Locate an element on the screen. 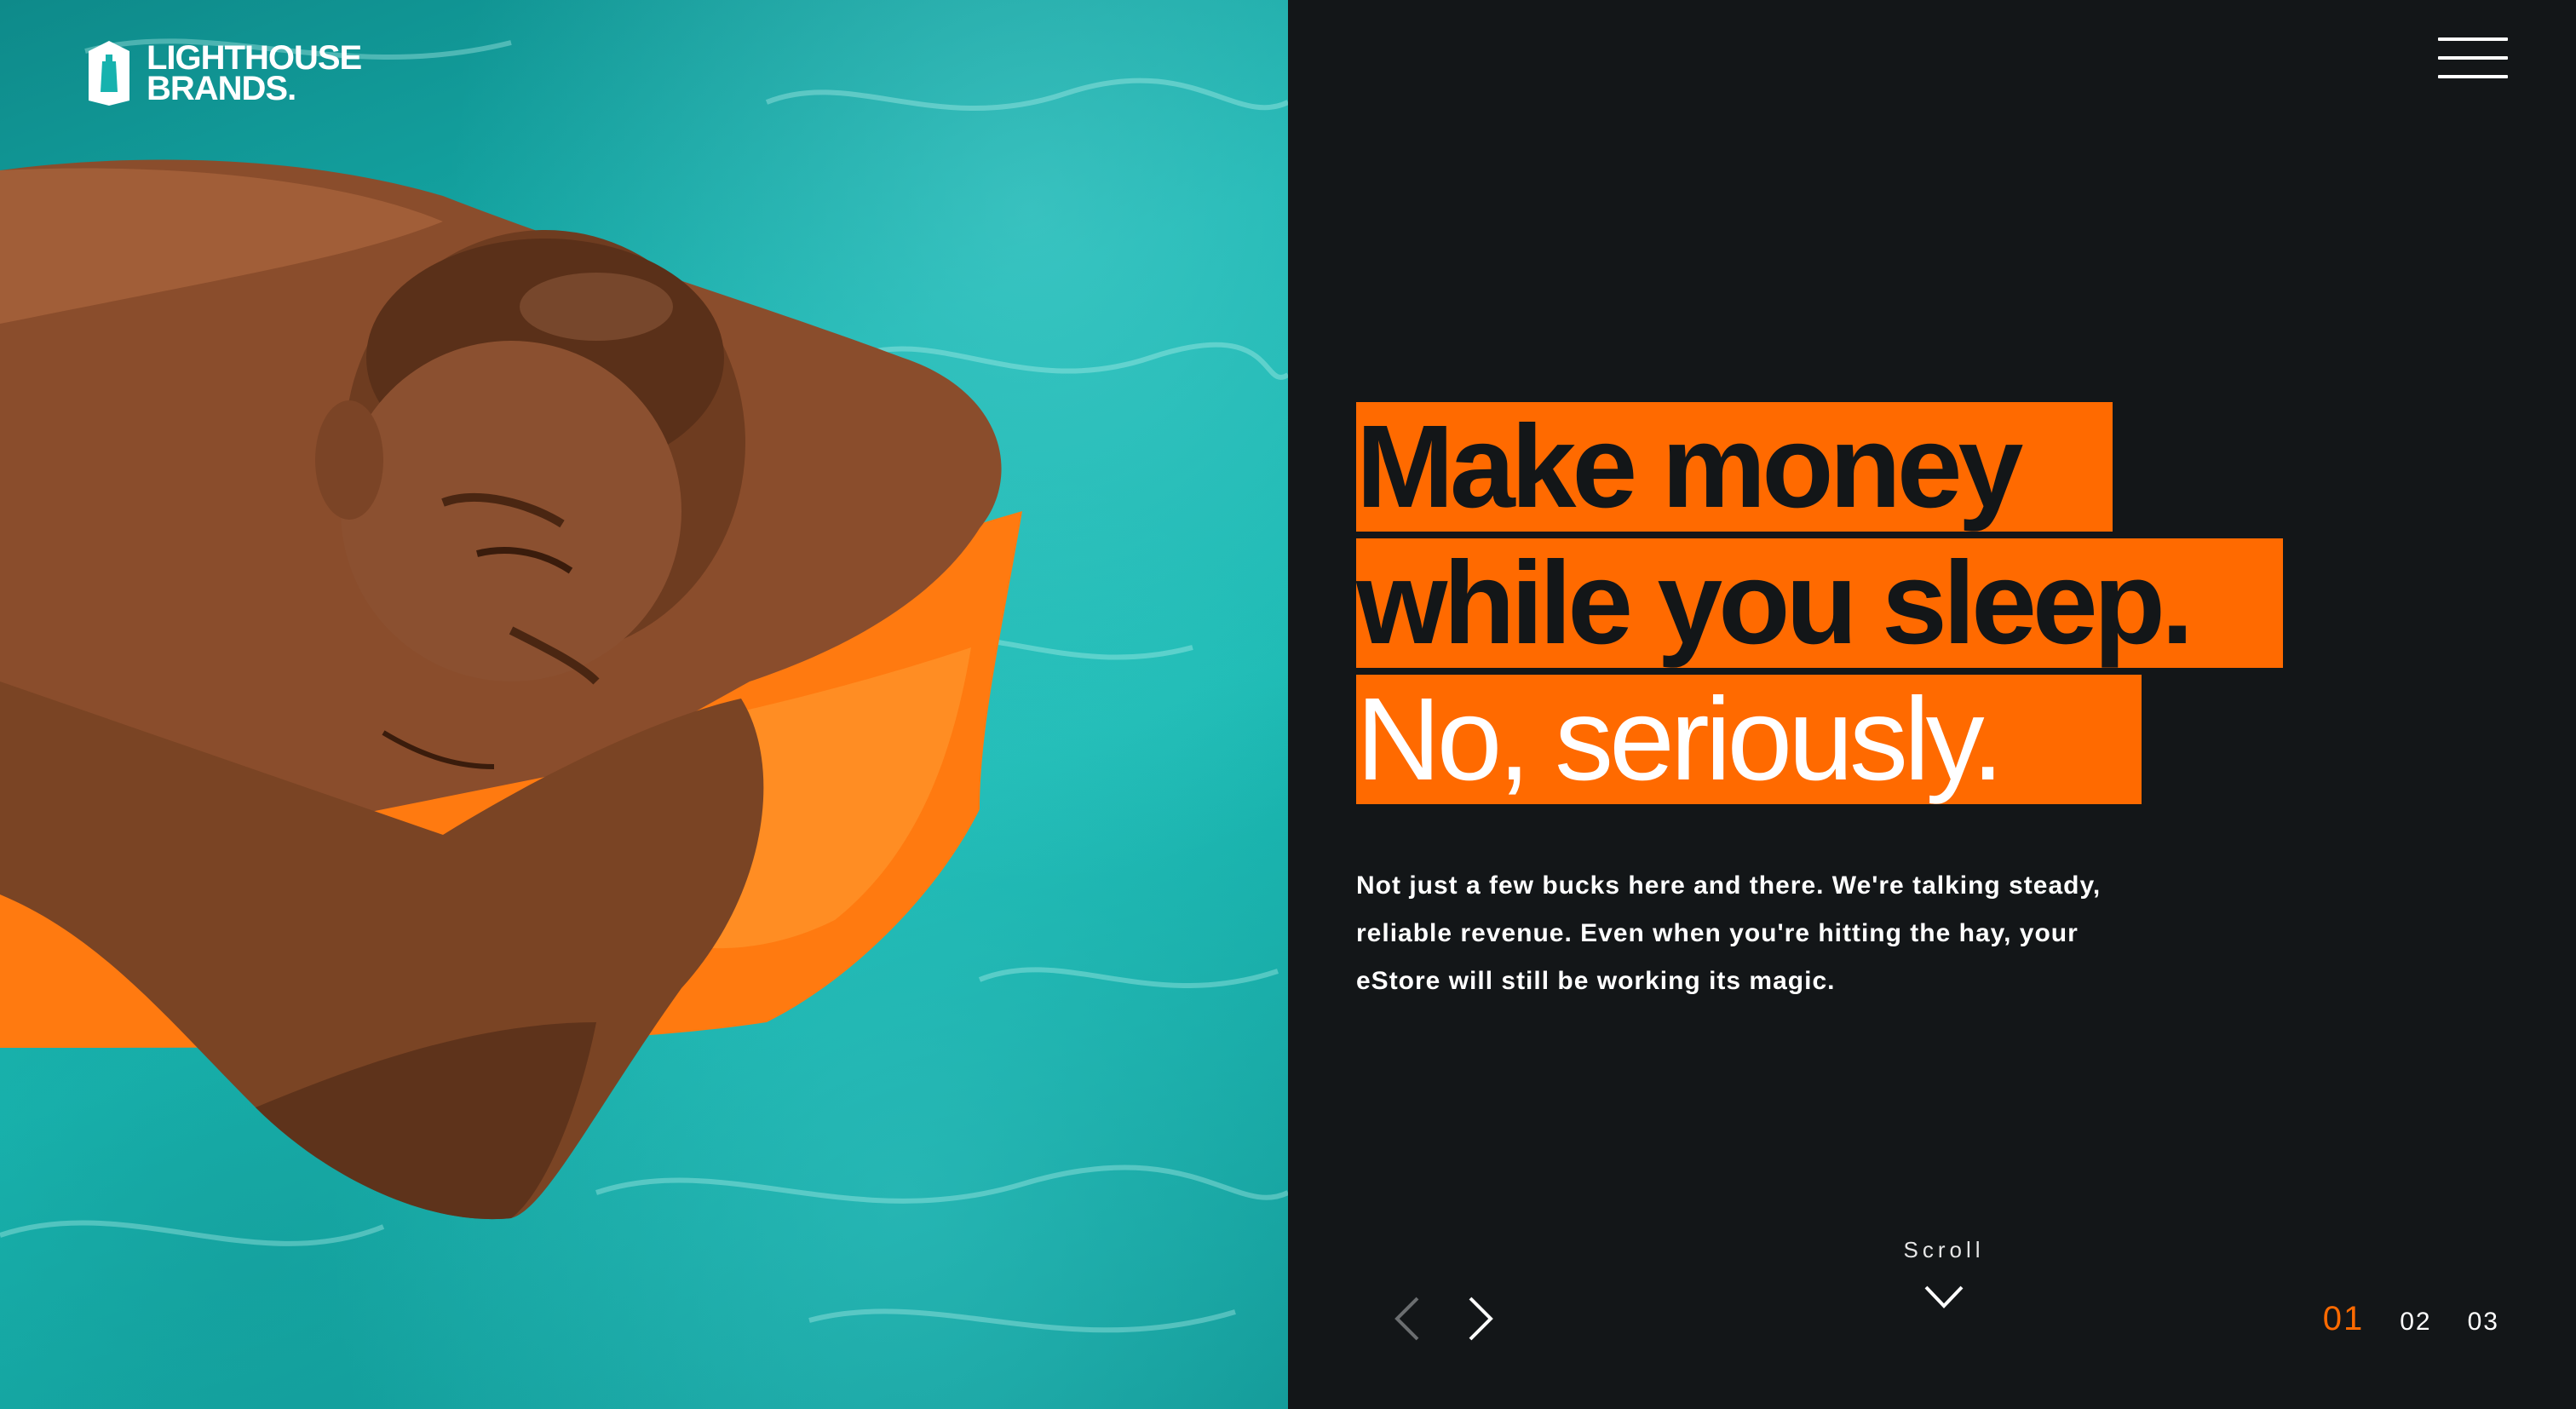 This screenshot has height=1409, width=2576. slide-pager: 01 02 03 is located at coordinates (2411, 1319).